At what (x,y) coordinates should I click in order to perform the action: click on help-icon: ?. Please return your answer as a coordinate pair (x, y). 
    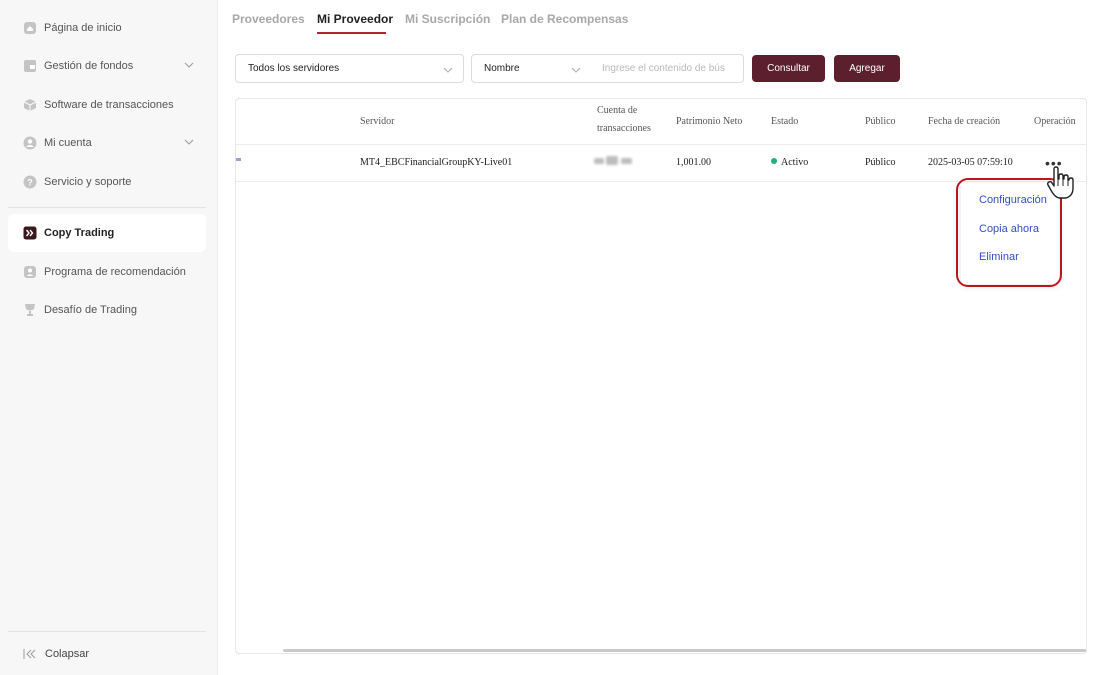
    Looking at the image, I should click on (30, 182).